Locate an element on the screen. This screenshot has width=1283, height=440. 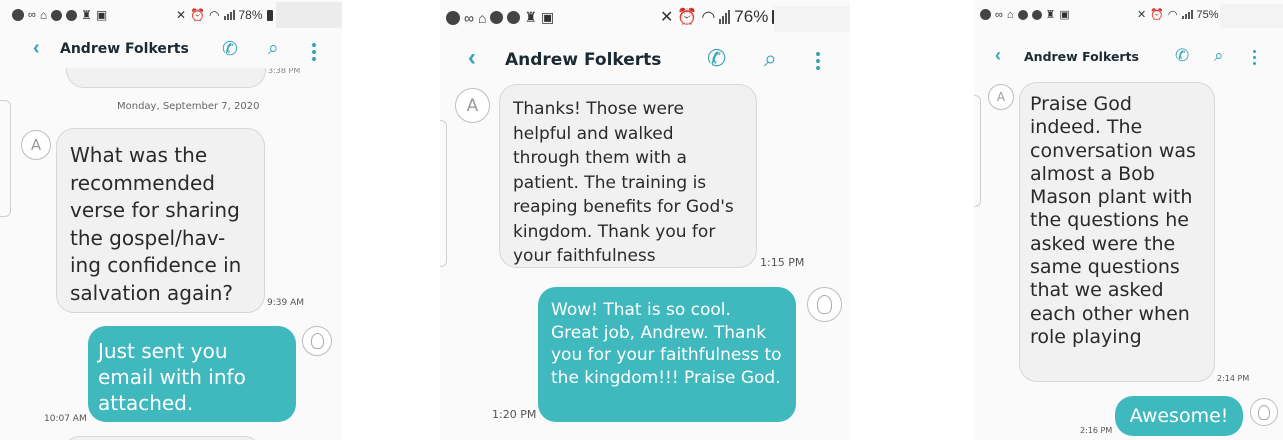
outgoing-message-time: 10:07 AM is located at coordinates (65, 419).